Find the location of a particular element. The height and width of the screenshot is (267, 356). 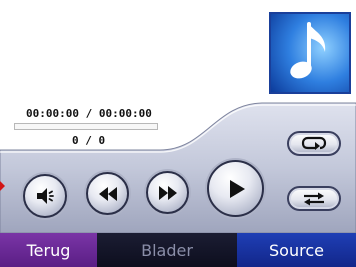

rewind-button is located at coordinates (107, 193).